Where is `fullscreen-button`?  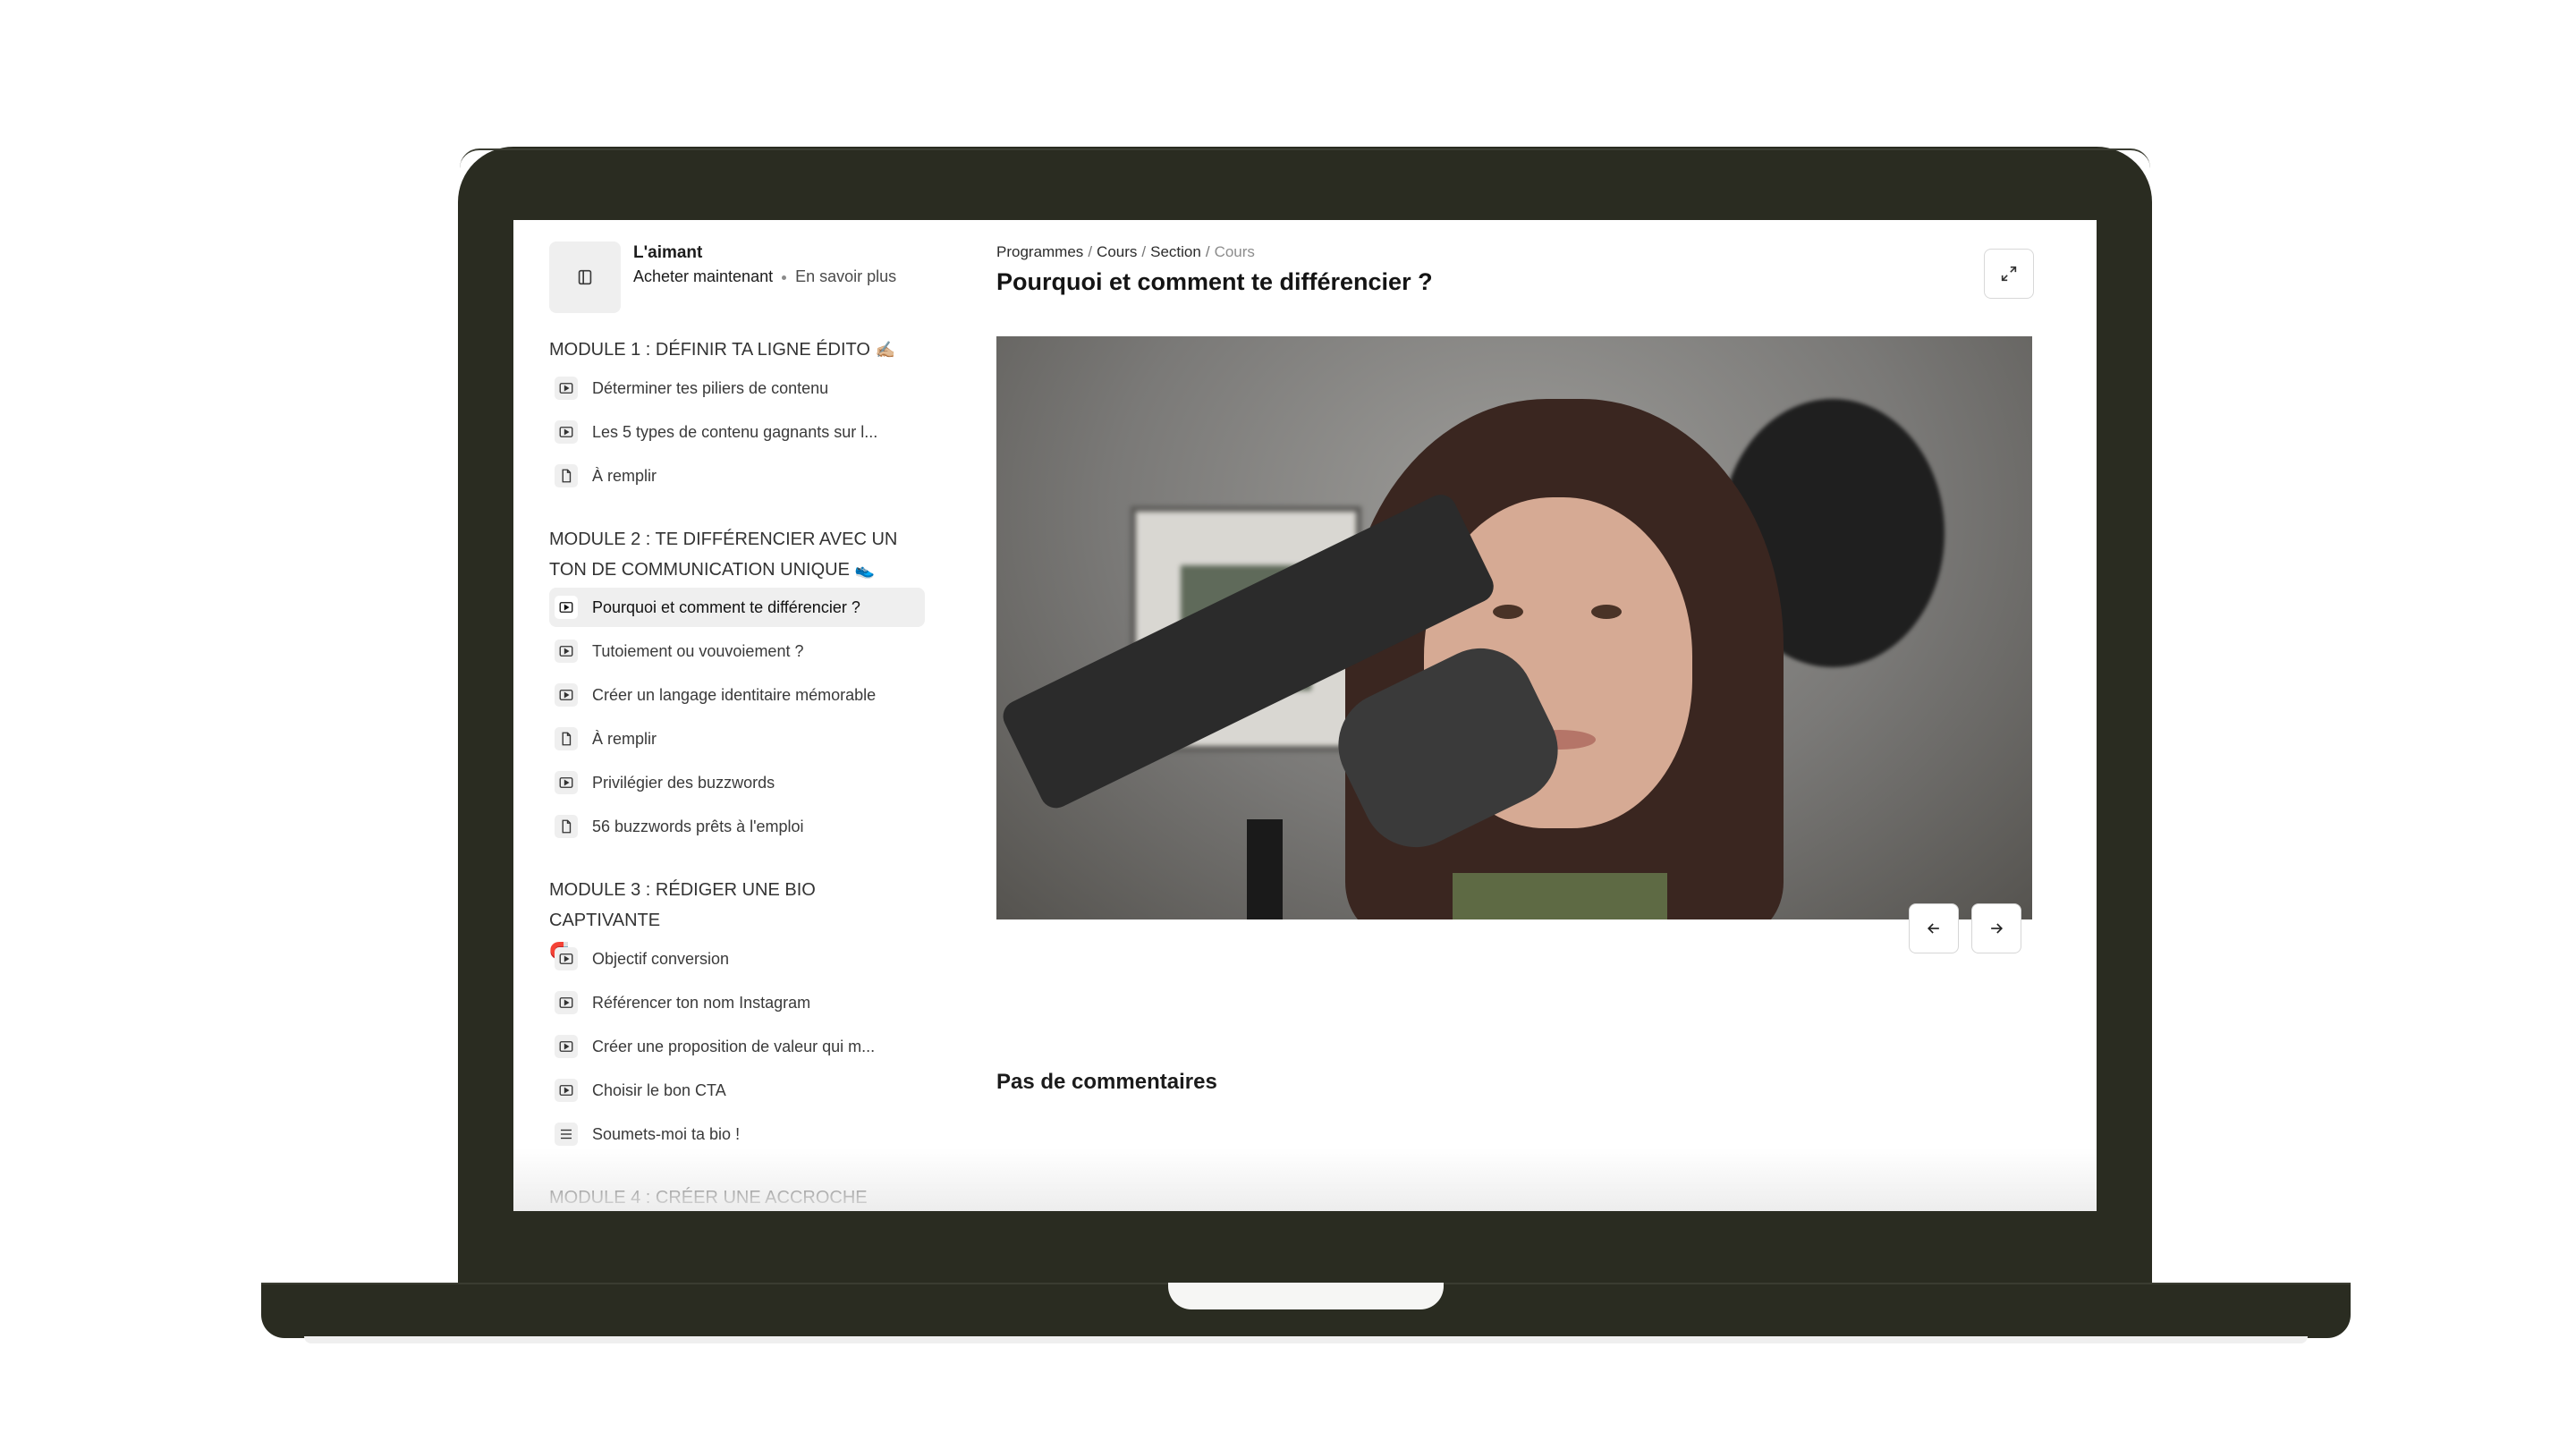 fullscreen-button is located at coordinates (2009, 274).